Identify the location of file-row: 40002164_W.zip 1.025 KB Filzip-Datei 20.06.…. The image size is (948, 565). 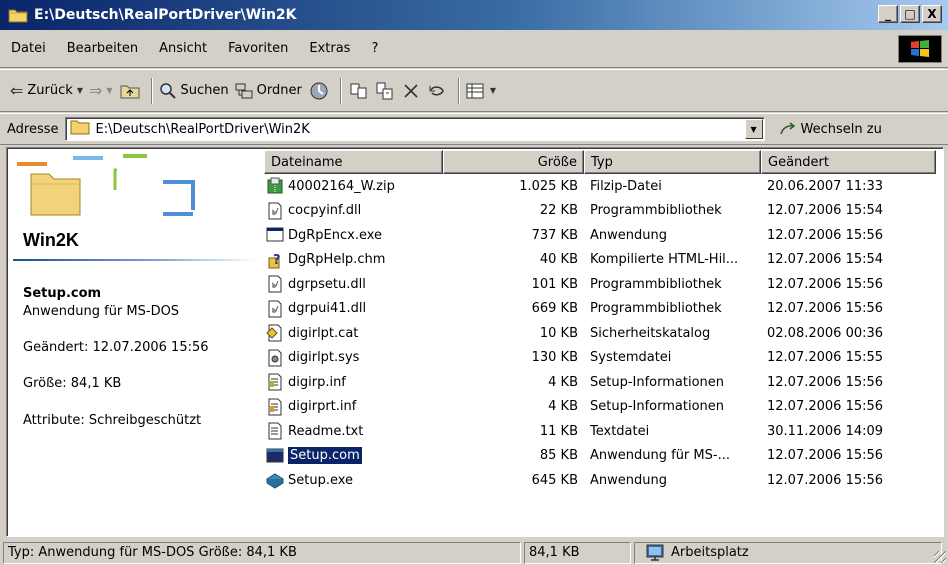
(602, 186).